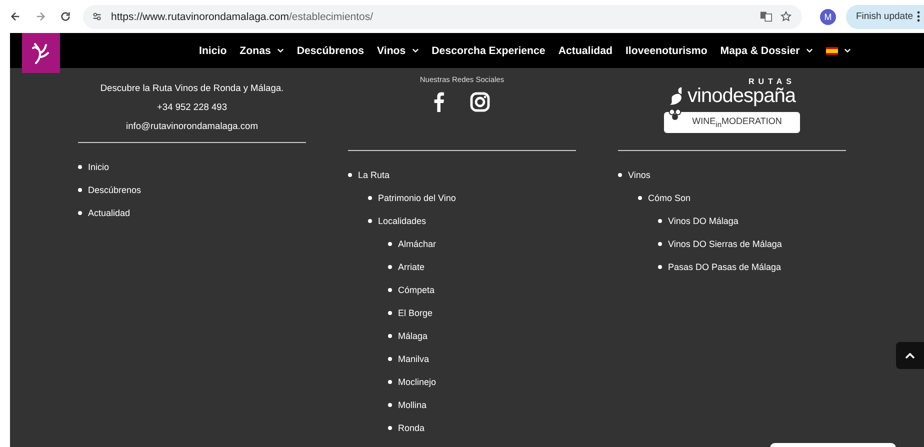  Describe the element at coordinates (109, 213) in the screenshot. I see `footer-link: Actualidad` at that location.